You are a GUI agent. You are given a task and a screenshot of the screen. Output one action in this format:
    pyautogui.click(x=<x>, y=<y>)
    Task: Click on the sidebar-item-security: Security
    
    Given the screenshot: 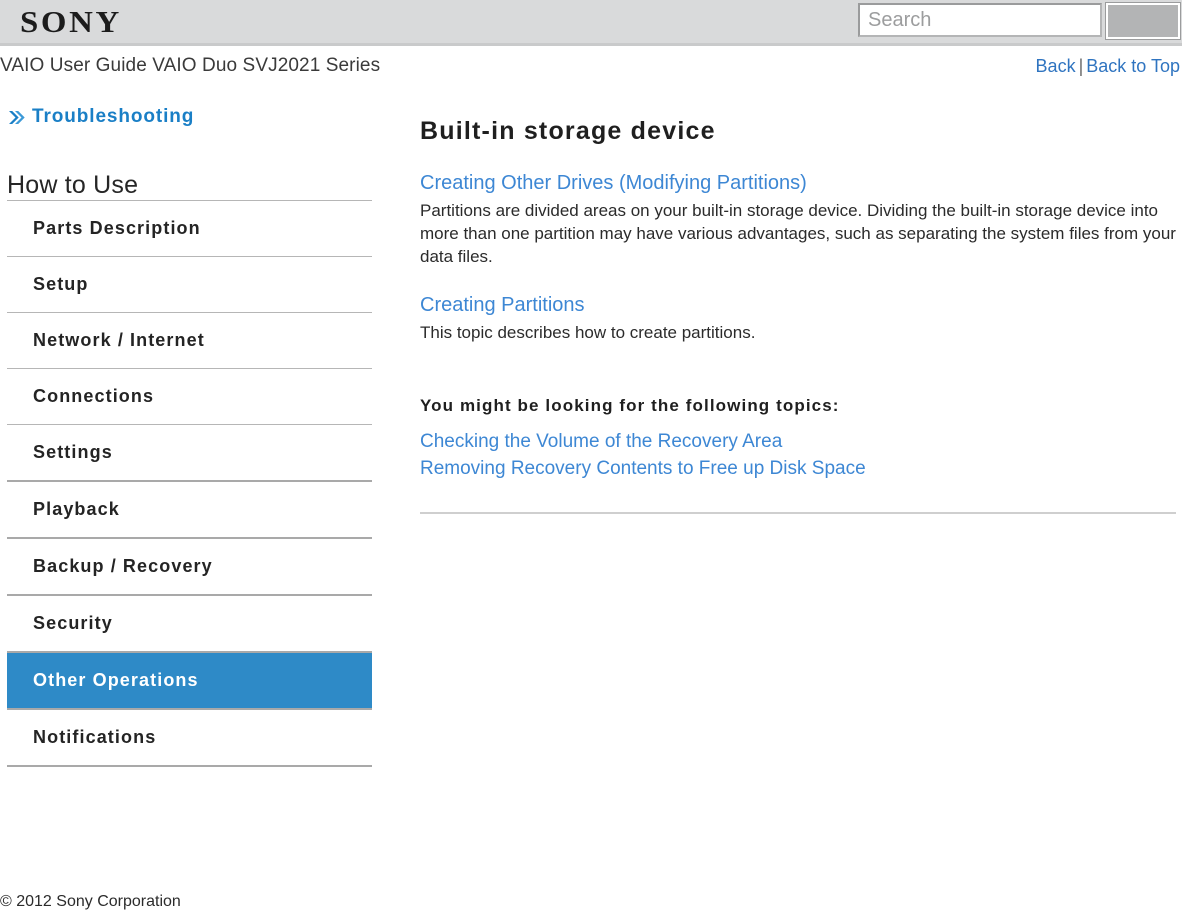 What is the action you would take?
    pyautogui.click(x=189, y=623)
    